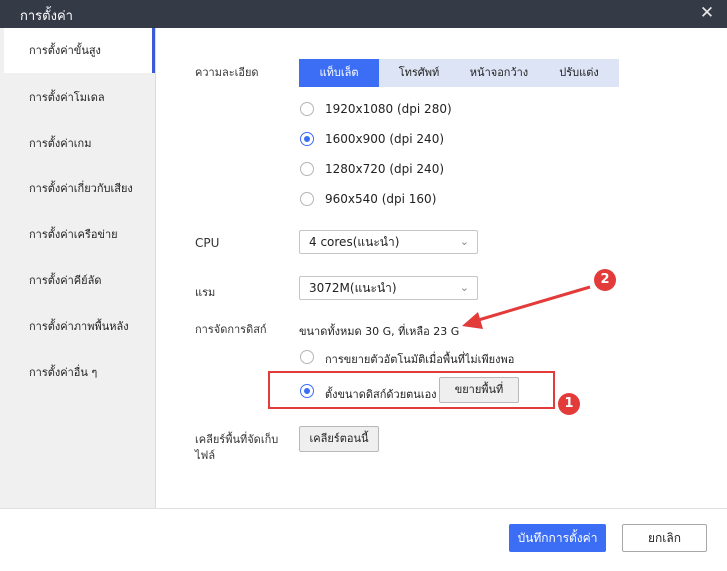 The height and width of the screenshot is (571, 727). Describe the element at coordinates (526, 307) in the screenshot. I see `annotation-arrow` at that location.